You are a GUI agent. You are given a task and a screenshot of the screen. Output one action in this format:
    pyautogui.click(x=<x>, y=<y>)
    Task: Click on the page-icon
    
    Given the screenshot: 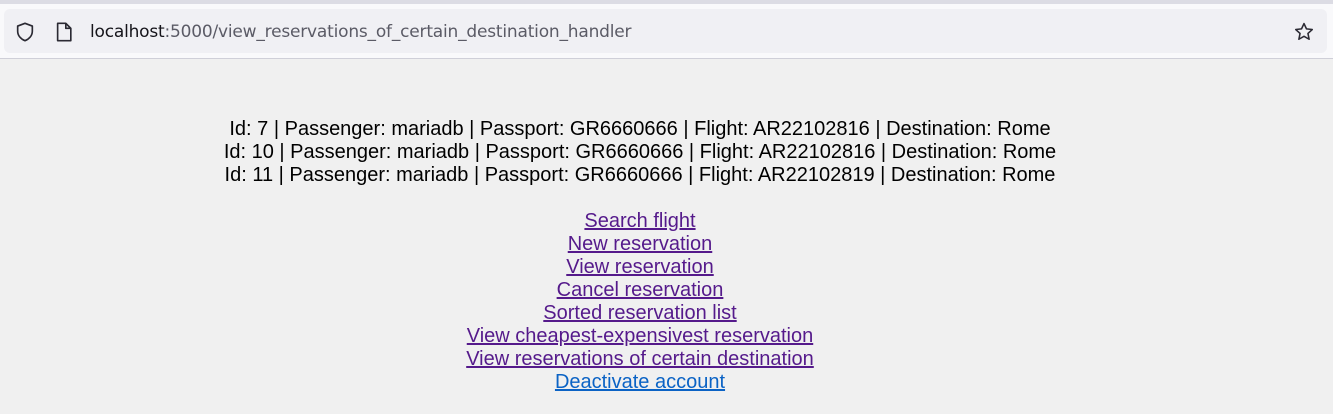 What is the action you would take?
    pyautogui.click(x=64, y=32)
    